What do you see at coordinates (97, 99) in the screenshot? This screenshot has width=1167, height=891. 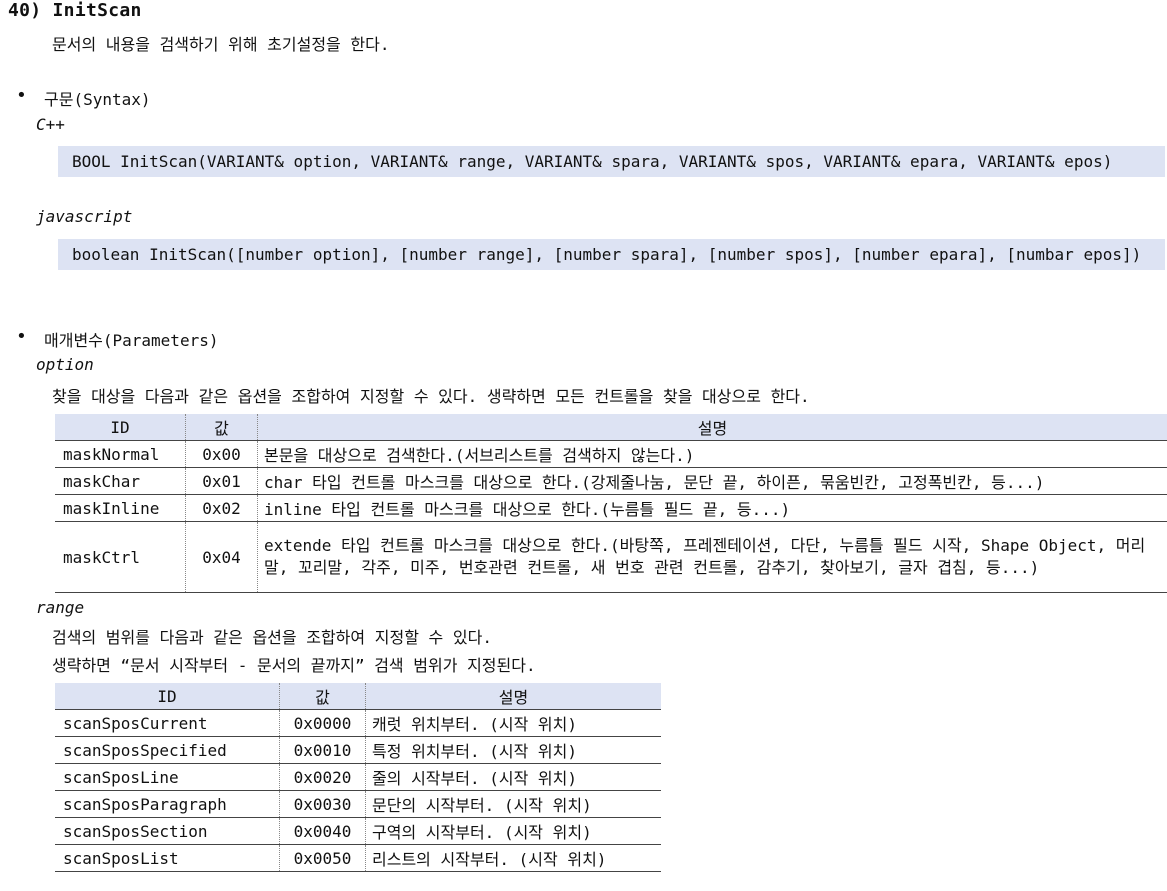 I see `syntax-heading: 구문(Syntax)` at bounding box center [97, 99].